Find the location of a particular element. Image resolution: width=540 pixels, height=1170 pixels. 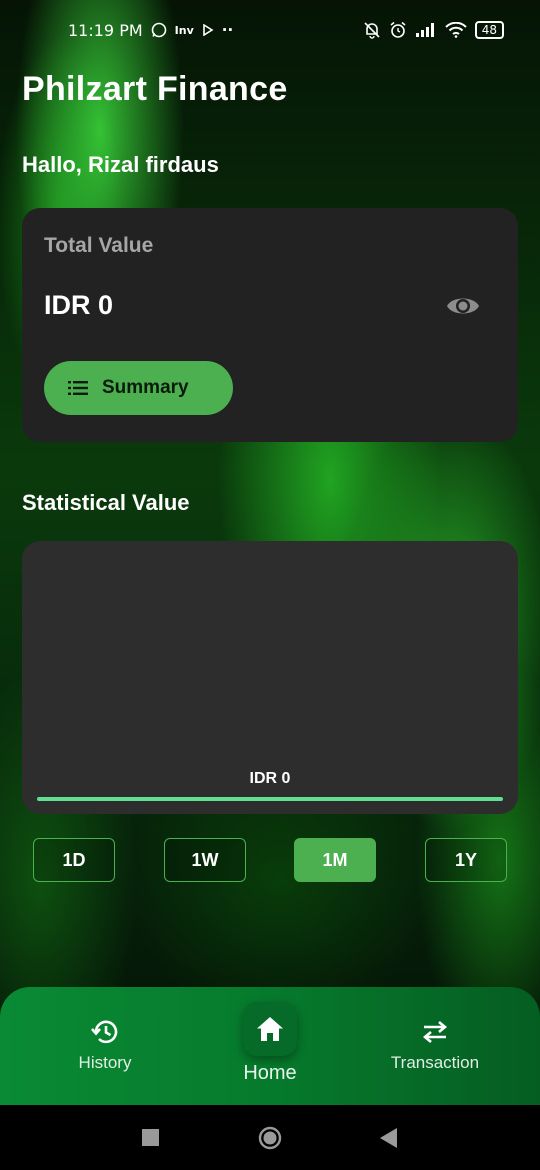

eye-icon is located at coordinates (463, 306).